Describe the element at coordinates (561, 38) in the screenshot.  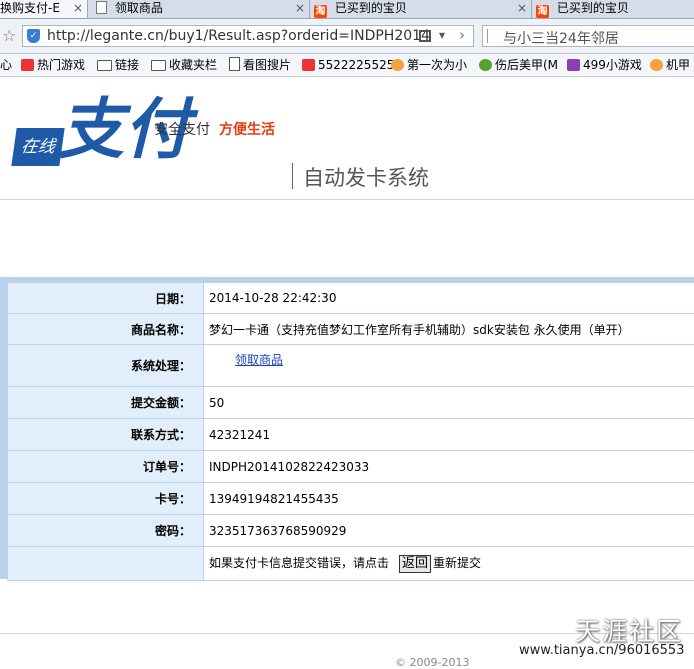
I see `search-text: 与小三当24年邻居` at that location.